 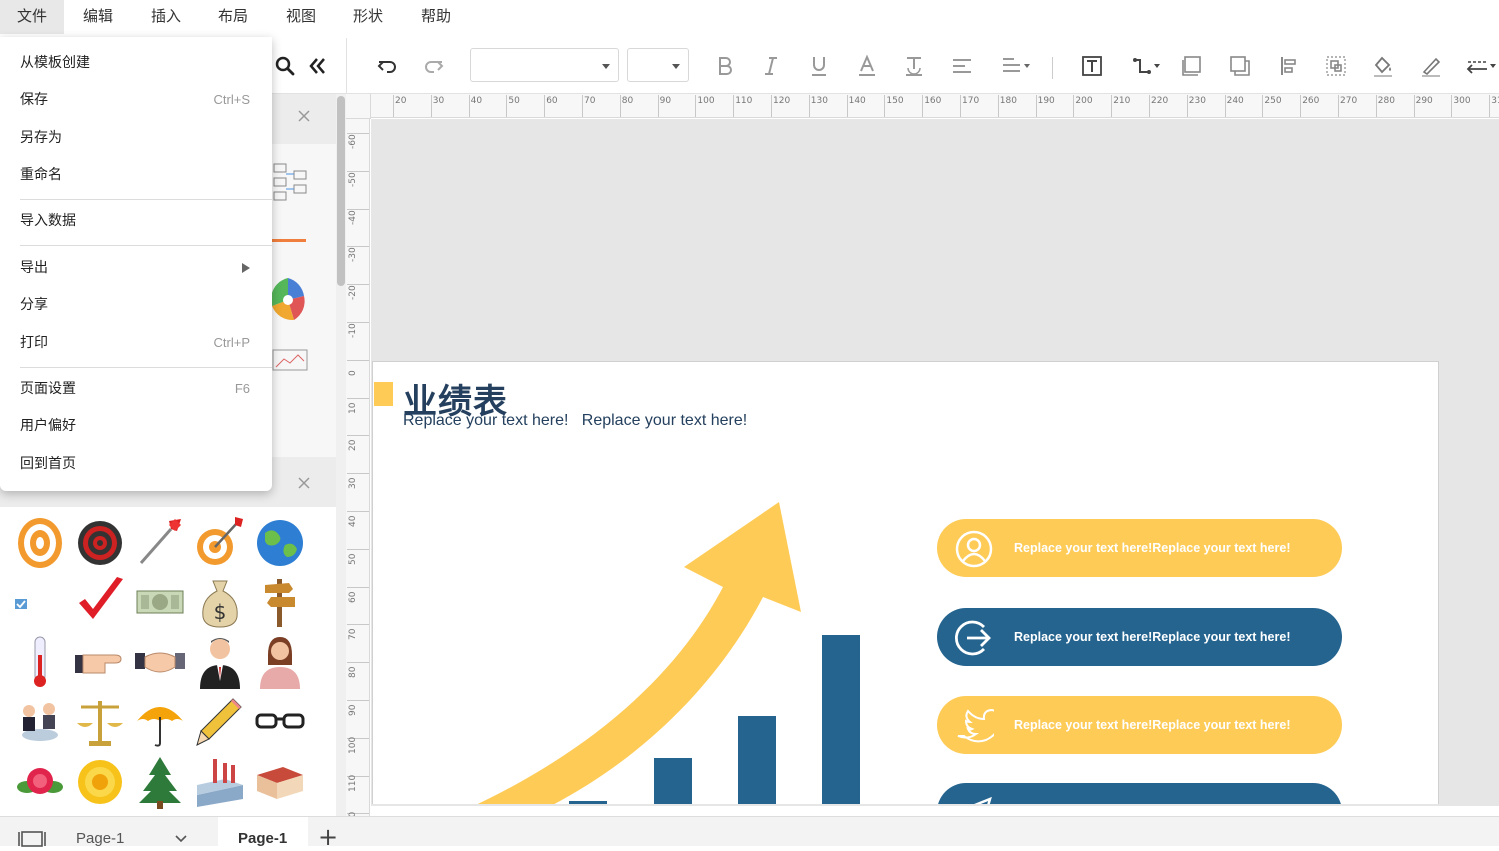 I want to click on dollar-bill-icon, so click(x=160, y=602).